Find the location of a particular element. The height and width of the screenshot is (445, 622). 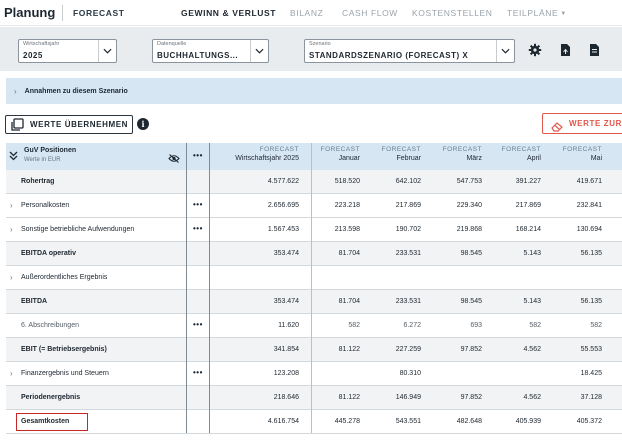

scenario-label: Szenario is located at coordinates (320, 44).